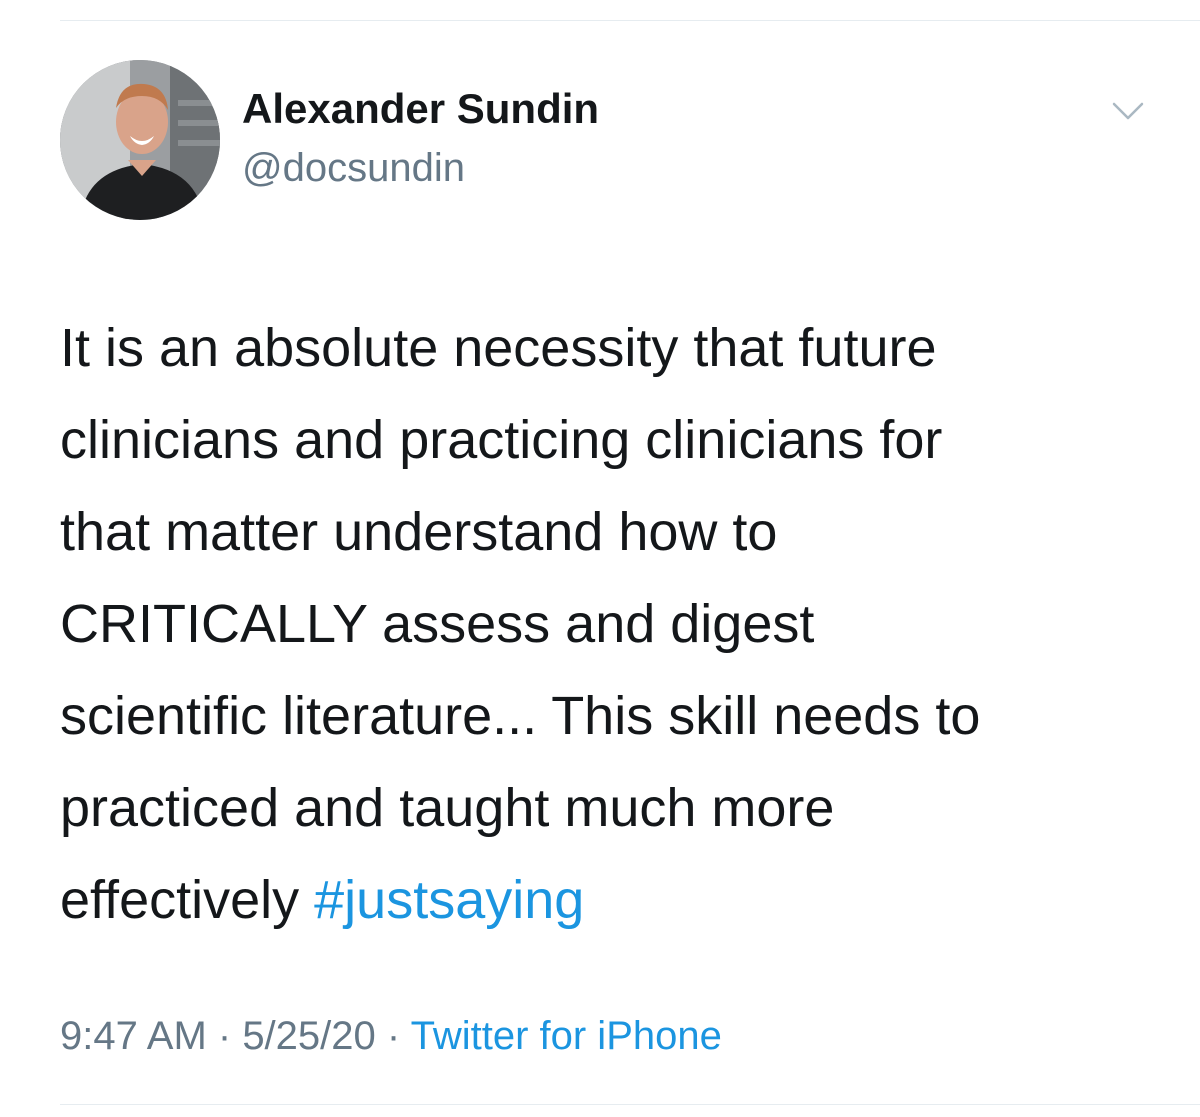 This screenshot has width=1200, height=1117. Describe the element at coordinates (353, 168) in the screenshot. I see `author-handle: @docsundin` at that location.